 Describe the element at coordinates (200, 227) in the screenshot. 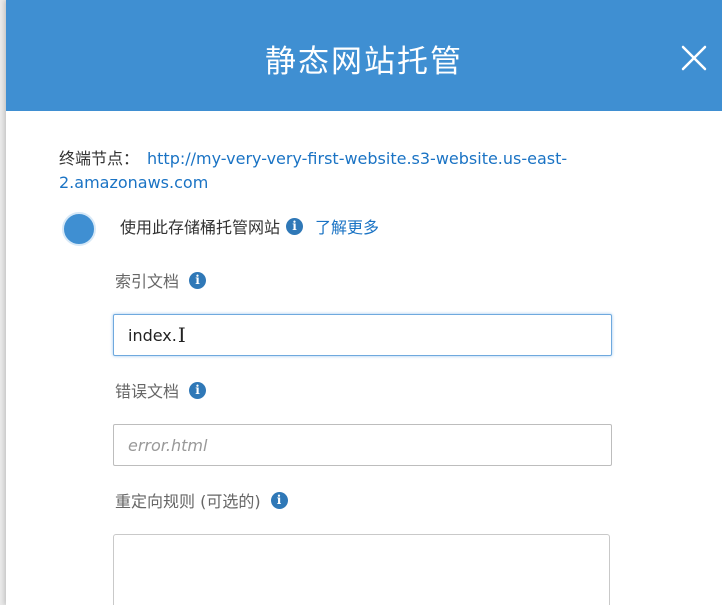

I see `host-website-label: 使用此存储桶托管网站` at that location.